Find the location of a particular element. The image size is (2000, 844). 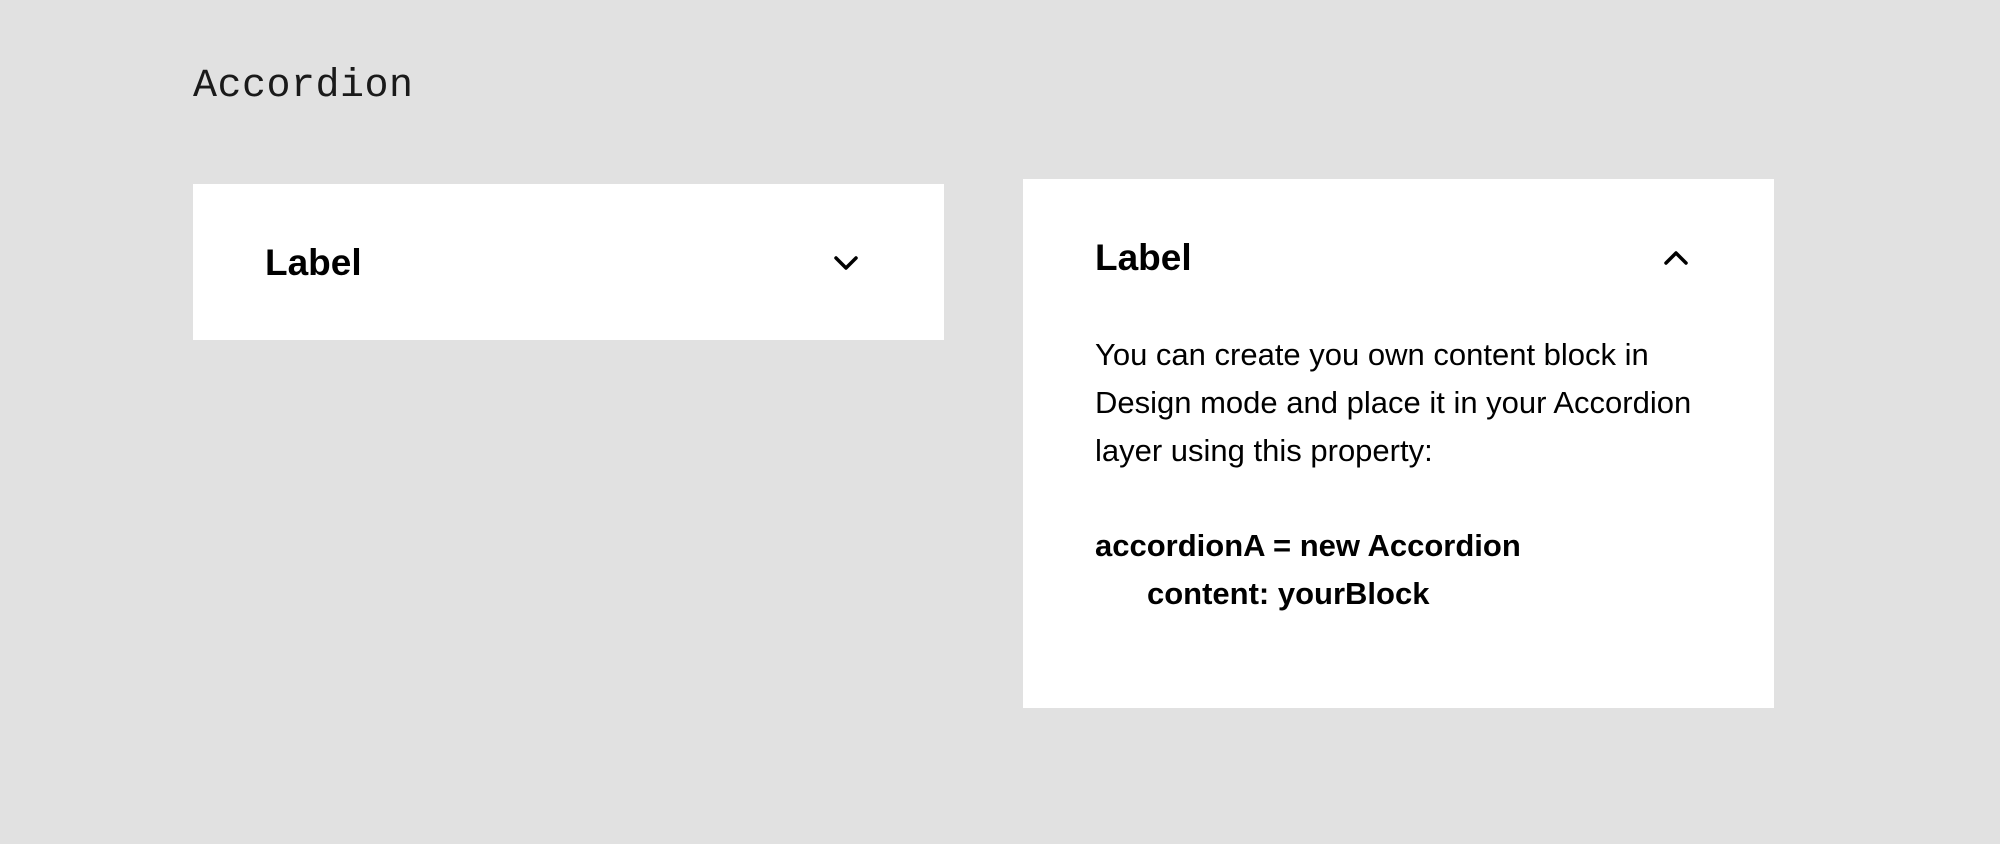

code-line: accordionA = new Accordion is located at coordinates (1308, 545).